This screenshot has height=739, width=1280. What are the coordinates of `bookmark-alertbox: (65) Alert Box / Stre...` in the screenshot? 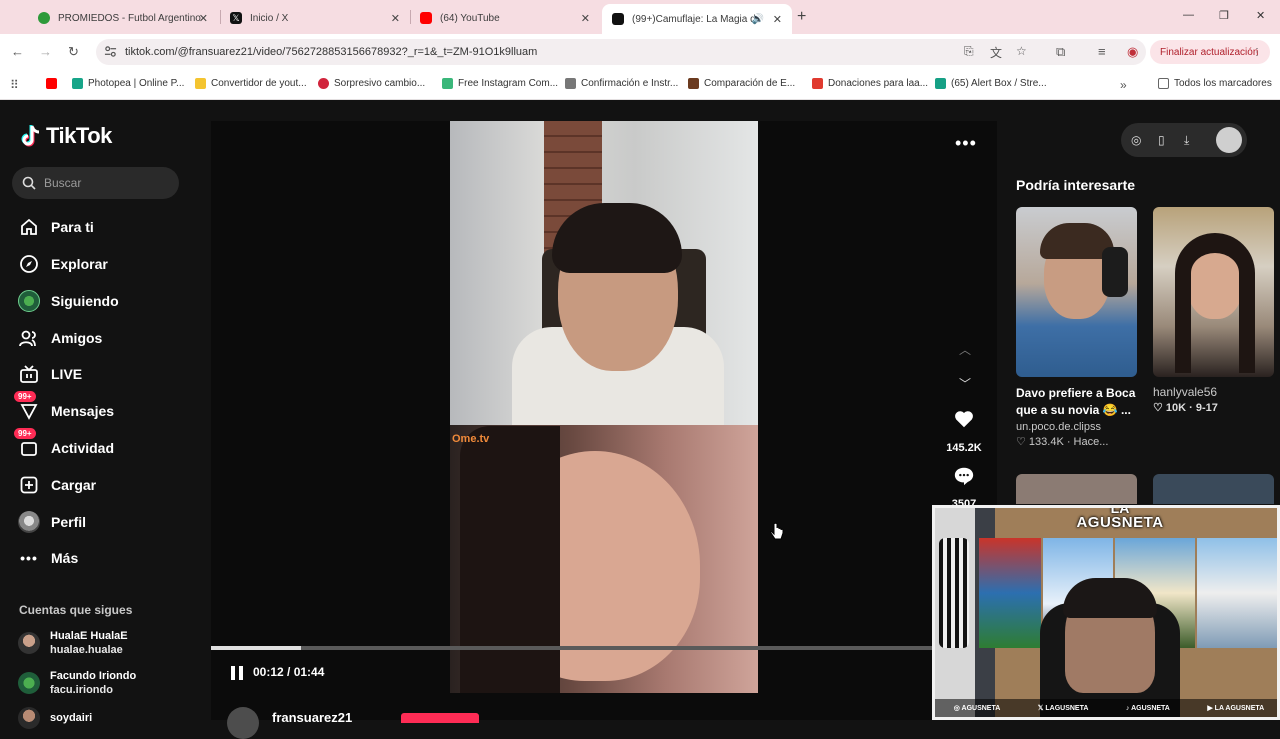 It's located at (991, 83).